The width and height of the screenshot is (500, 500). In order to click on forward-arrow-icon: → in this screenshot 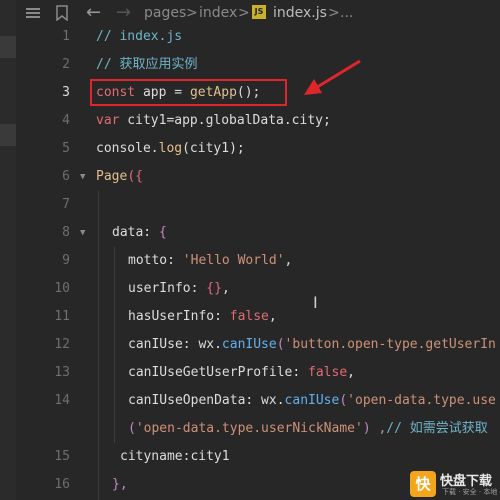, I will do `click(123, 13)`.